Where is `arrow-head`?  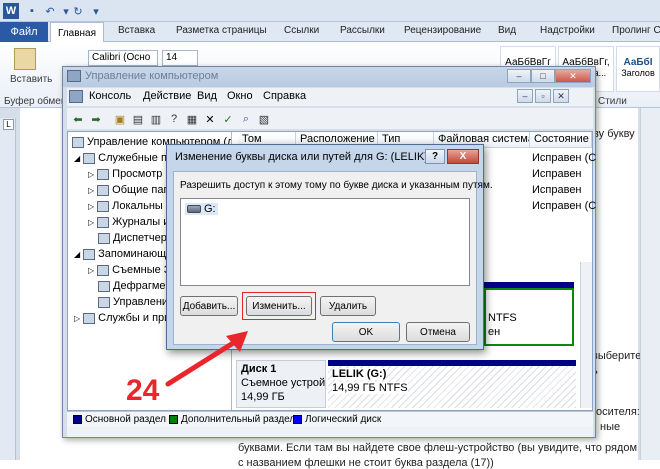 arrow-head is located at coordinates (237, 341).